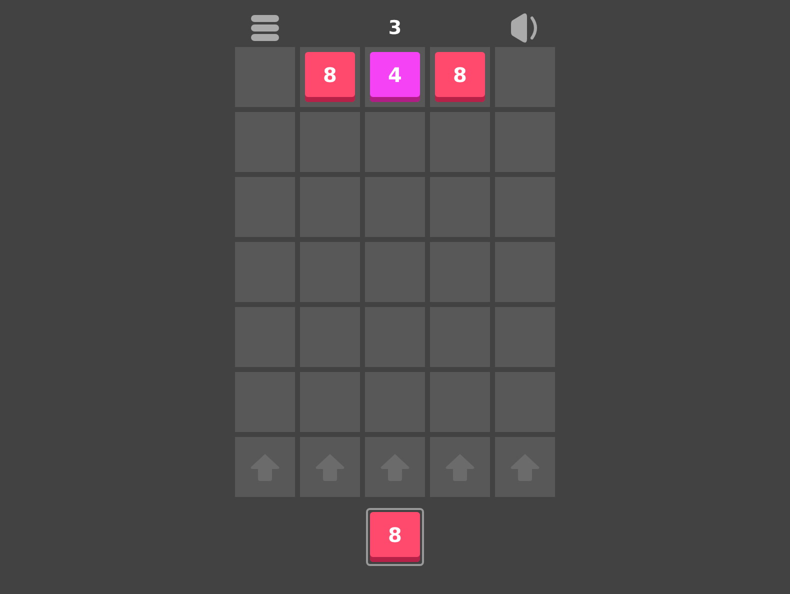  I want to click on number-tile: 4, so click(395, 77).